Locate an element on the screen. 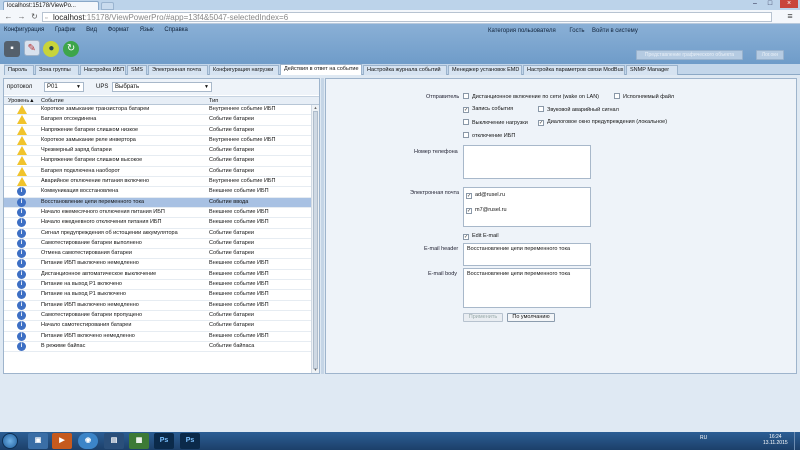 The height and width of the screenshot is (450, 800). graphic-view-button: Представление графического объекта is located at coordinates (689, 55).